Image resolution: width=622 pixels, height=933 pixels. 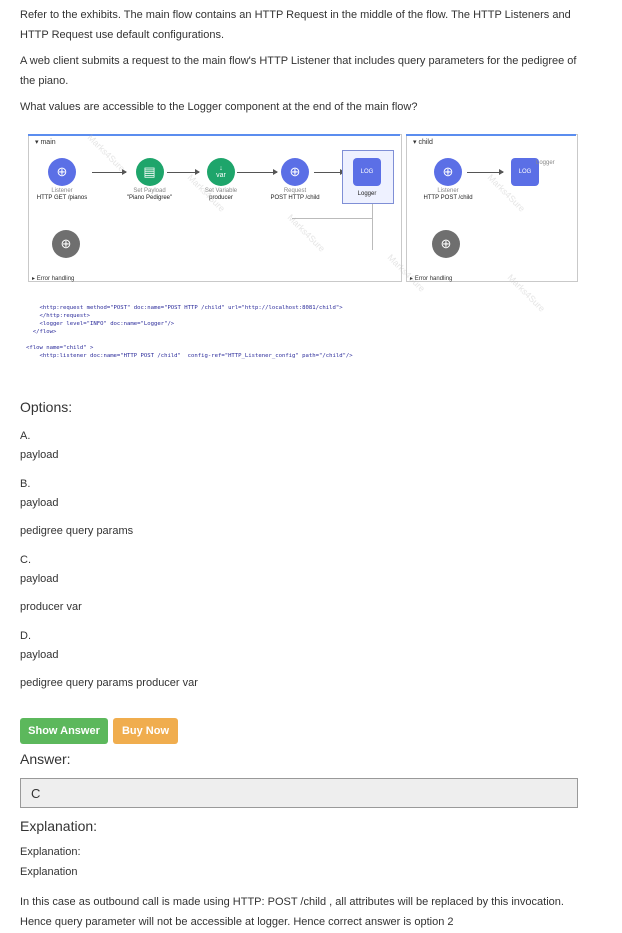 What do you see at coordinates (145, 731) in the screenshot?
I see `buy-now-button: Buy Now` at bounding box center [145, 731].